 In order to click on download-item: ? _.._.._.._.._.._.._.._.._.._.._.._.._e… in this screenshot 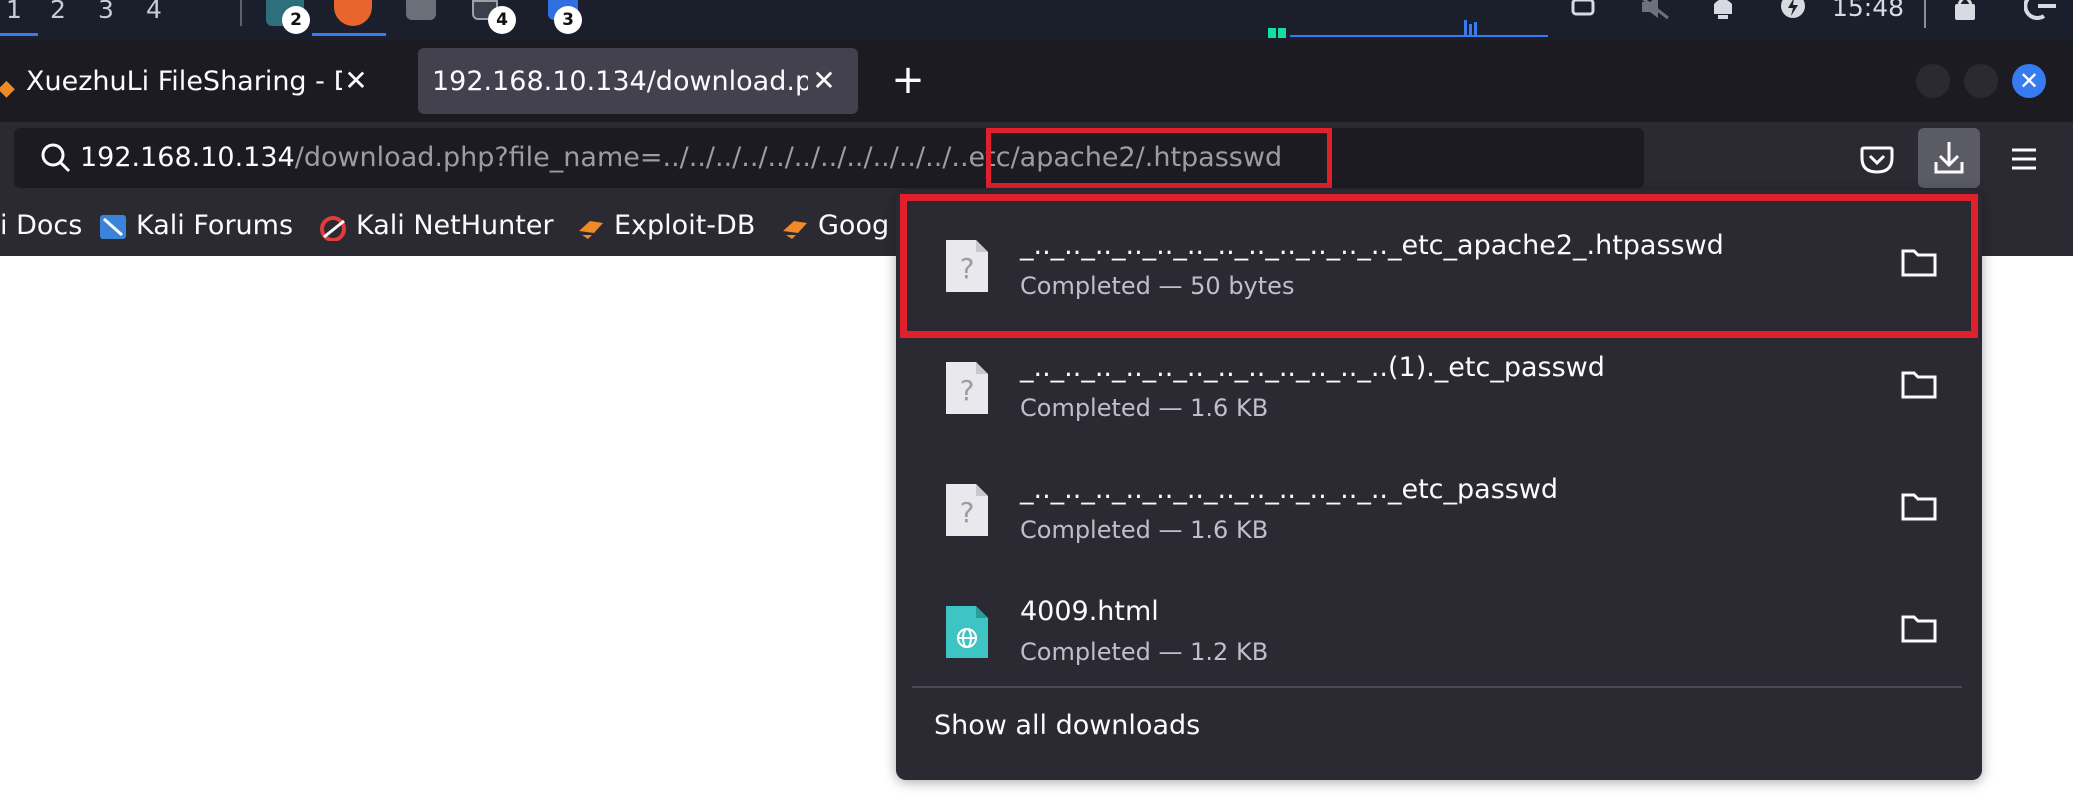, I will do `click(1439, 504)`.